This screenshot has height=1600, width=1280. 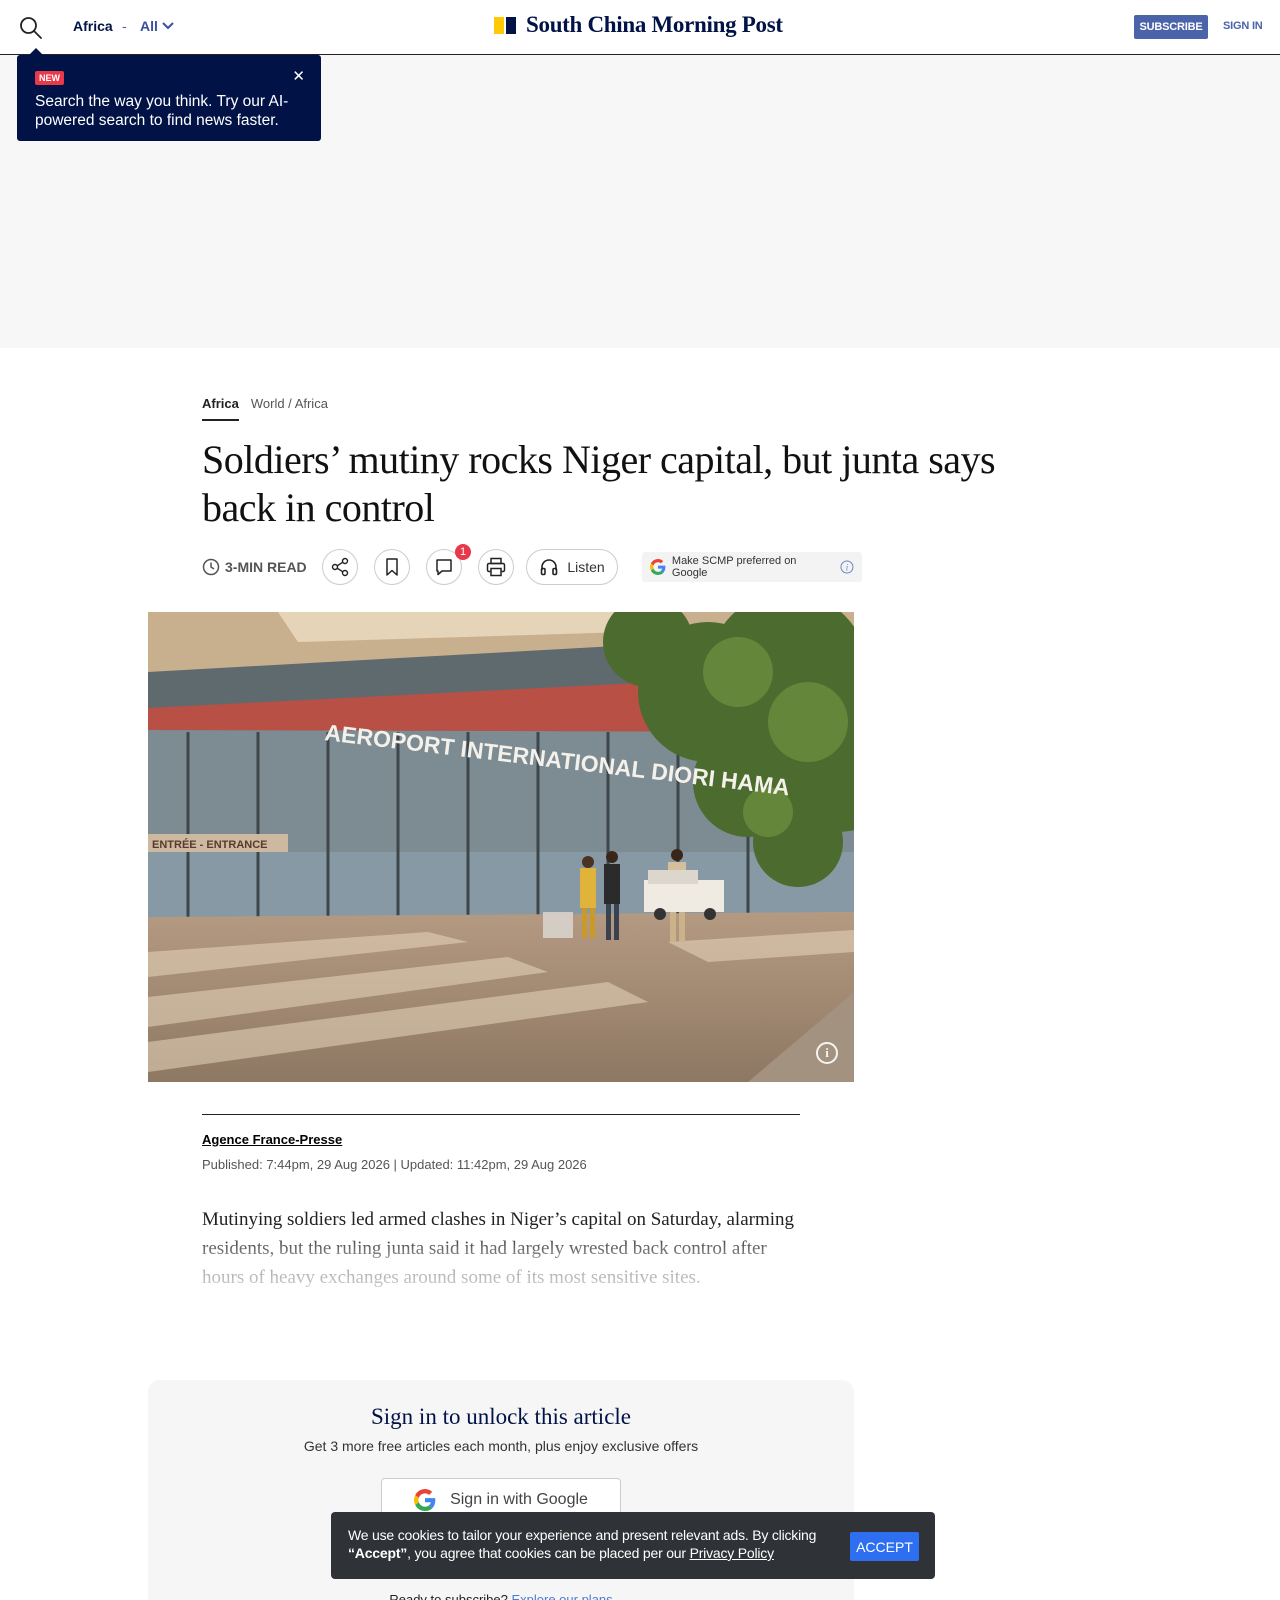 I want to click on all-sections-label: All, so click(x=149, y=26).